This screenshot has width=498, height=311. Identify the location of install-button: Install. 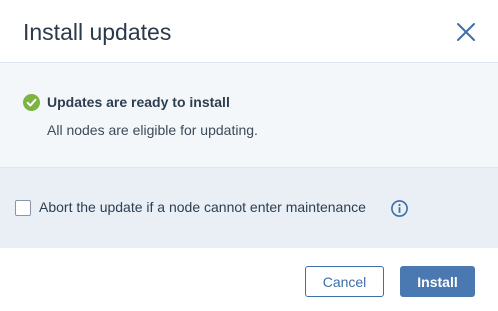
(437, 281).